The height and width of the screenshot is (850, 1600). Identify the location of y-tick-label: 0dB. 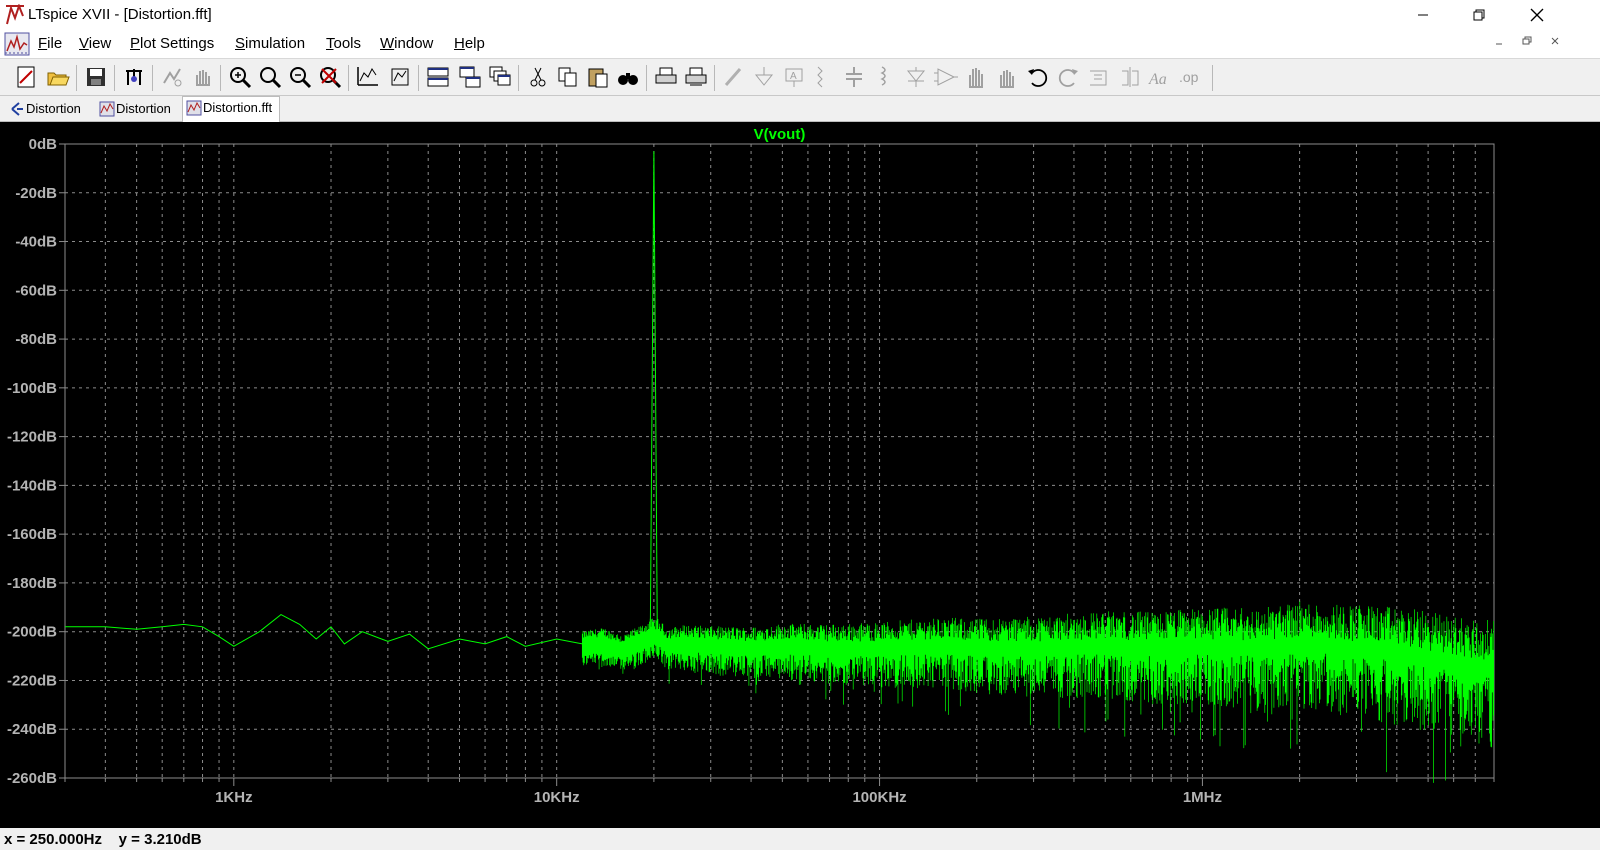
(43, 144).